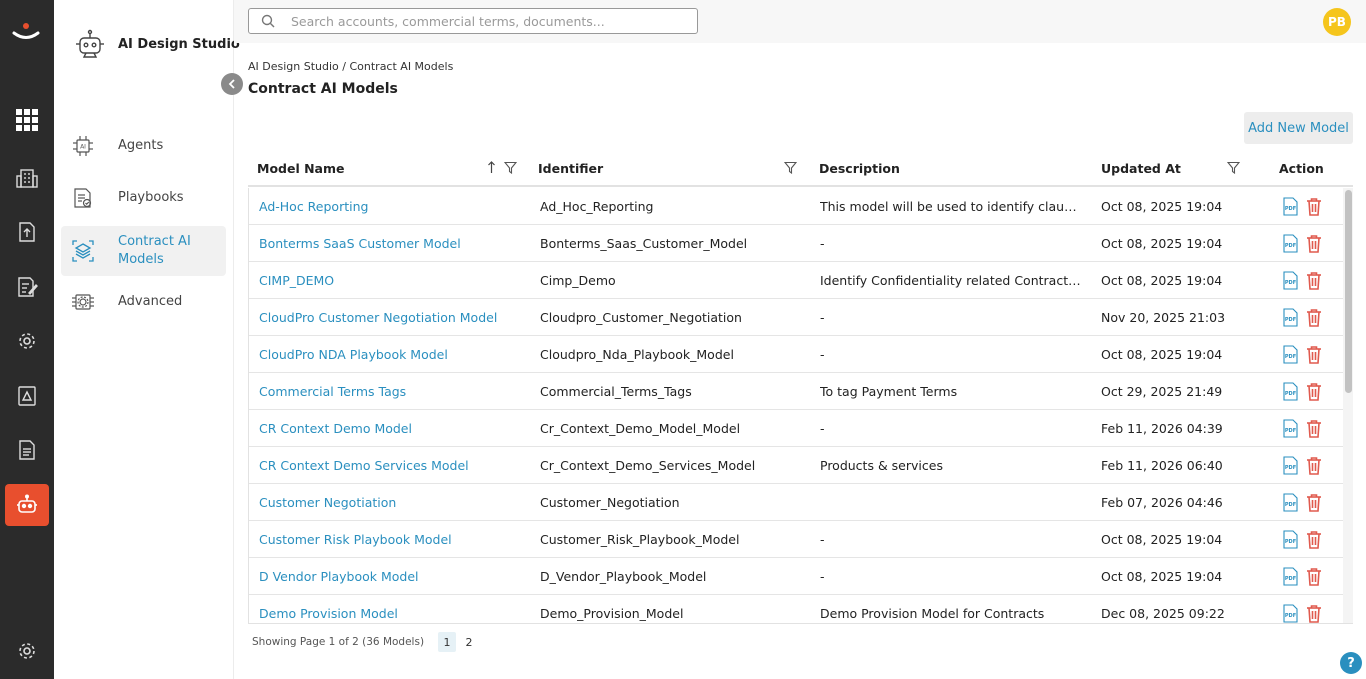  Describe the element at coordinates (179, 44) in the screenshot. I see `studio-title: AI Design Studio` at that location.